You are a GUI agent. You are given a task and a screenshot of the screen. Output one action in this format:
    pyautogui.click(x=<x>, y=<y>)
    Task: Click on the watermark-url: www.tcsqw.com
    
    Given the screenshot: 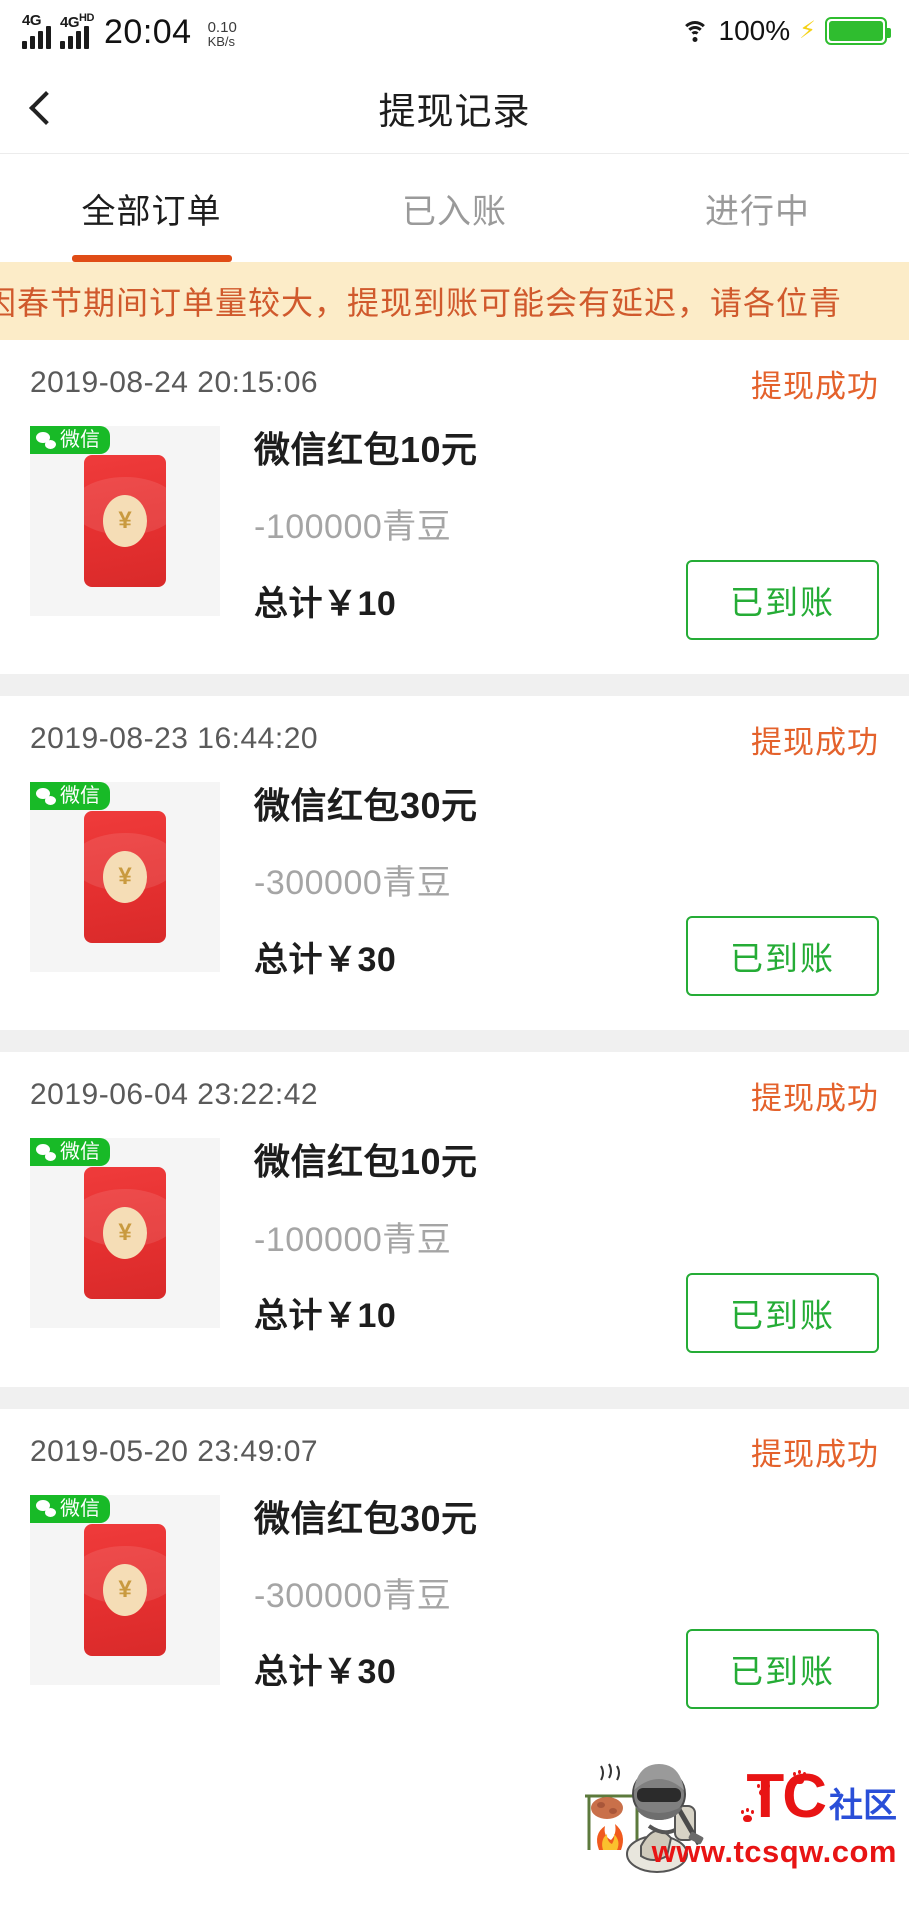 What is the action you would take?
    pyautogui.click(x=774, y=1851)
    